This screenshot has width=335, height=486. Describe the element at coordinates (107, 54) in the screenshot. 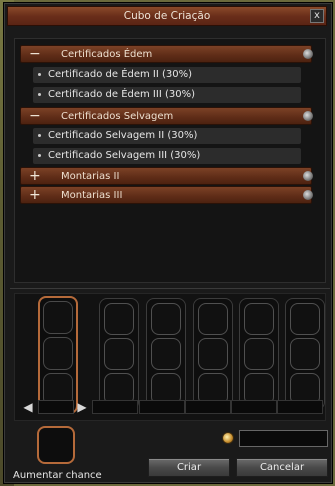

I see `category-label: Certificados Édem` at that location.